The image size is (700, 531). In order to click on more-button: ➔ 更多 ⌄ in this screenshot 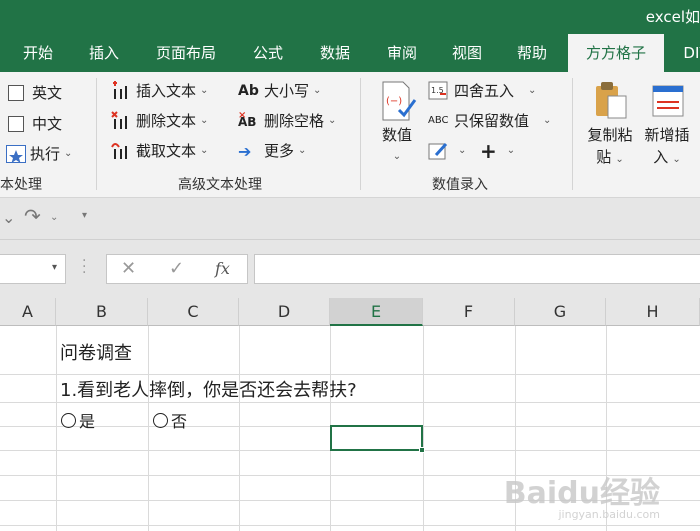, I will do `click(272, 151)`.